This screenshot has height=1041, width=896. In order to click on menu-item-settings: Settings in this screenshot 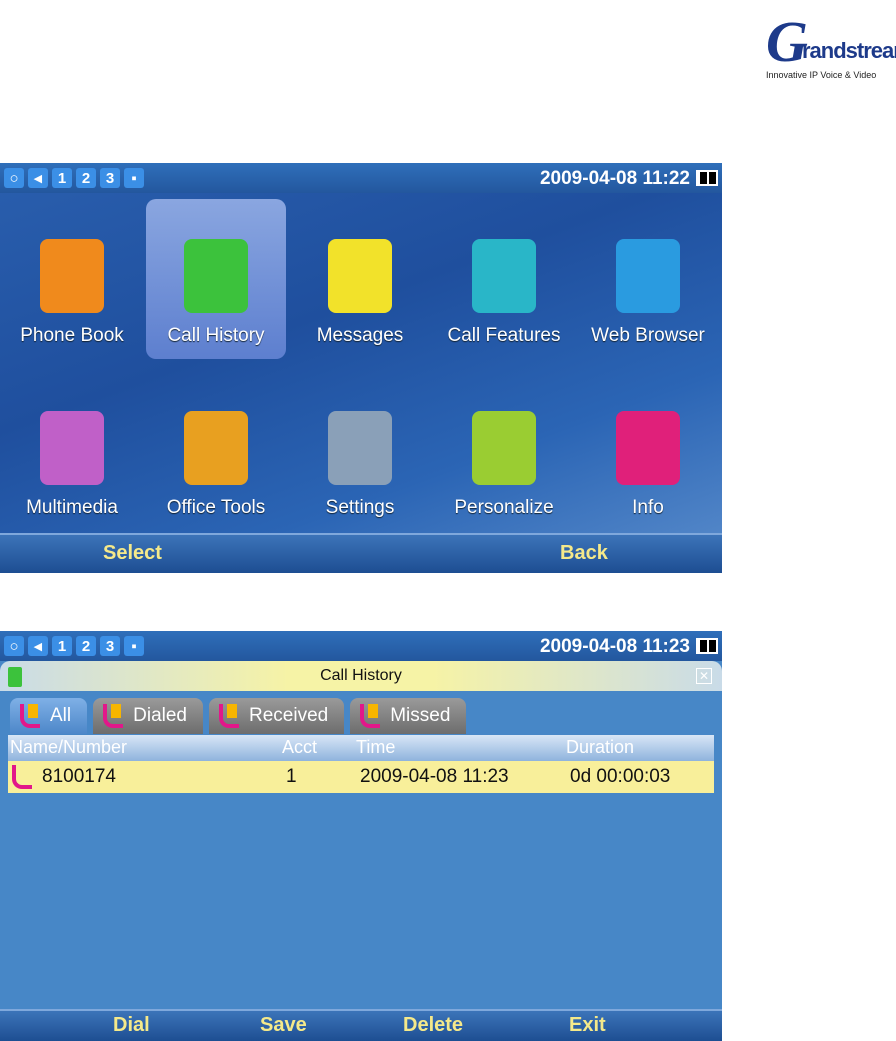, I will do `click(360, 451)`.